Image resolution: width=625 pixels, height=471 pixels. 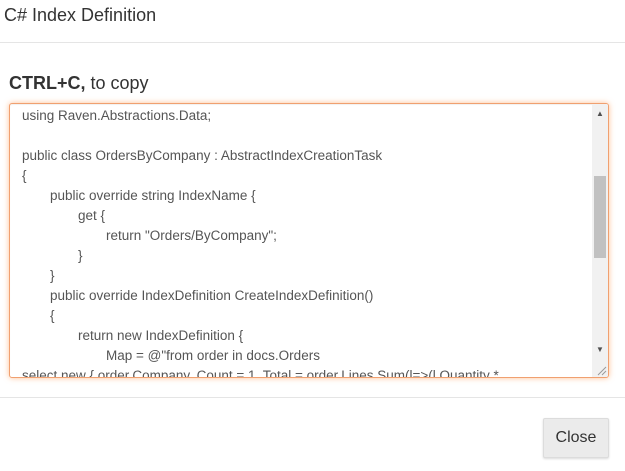 What do you see at coordinates (601, 370) in the screenshot?
I see `resize-grip-icon` at bounding box center [601, 370].